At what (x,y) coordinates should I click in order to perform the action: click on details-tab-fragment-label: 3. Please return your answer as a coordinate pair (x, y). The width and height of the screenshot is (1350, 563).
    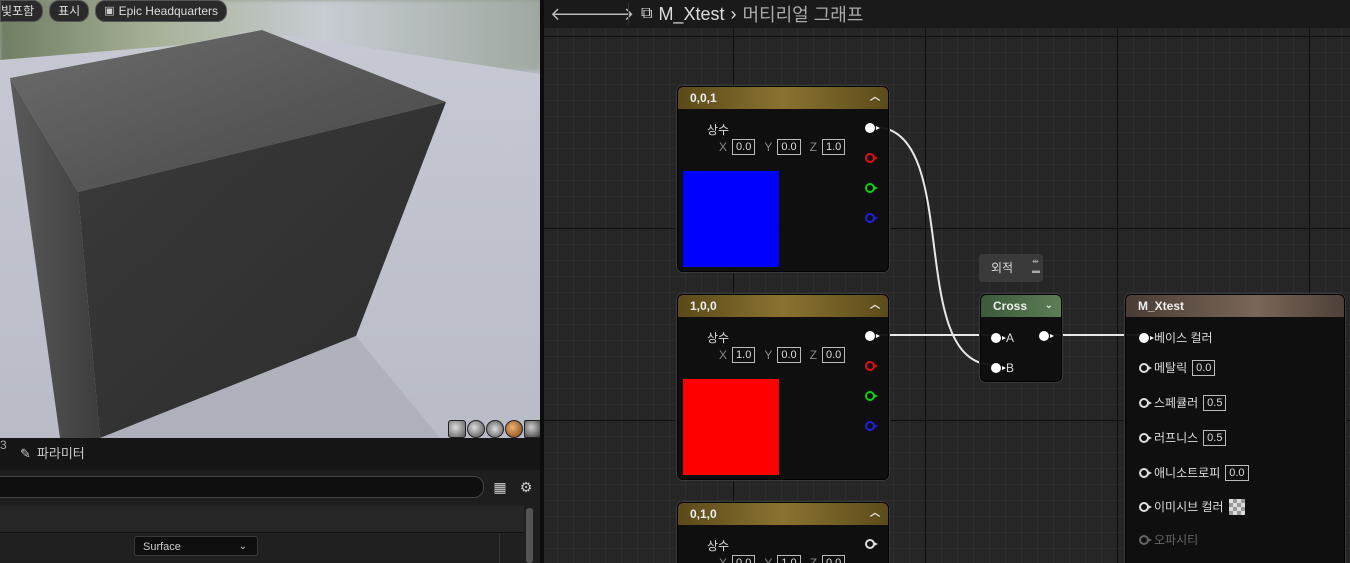
    Looking at the image, I should click on (3, 445).